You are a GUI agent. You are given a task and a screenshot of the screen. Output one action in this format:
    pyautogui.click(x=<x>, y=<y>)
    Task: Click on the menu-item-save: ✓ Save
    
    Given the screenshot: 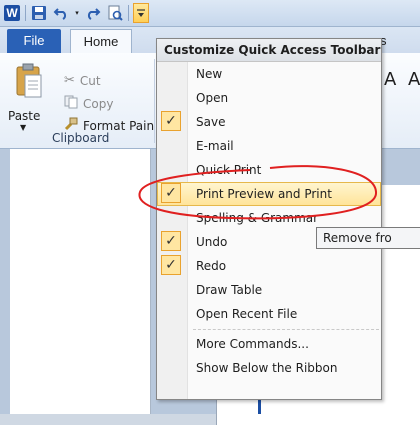 What is the action you would take?
    pyautogui.click(x=269, y=122)
    